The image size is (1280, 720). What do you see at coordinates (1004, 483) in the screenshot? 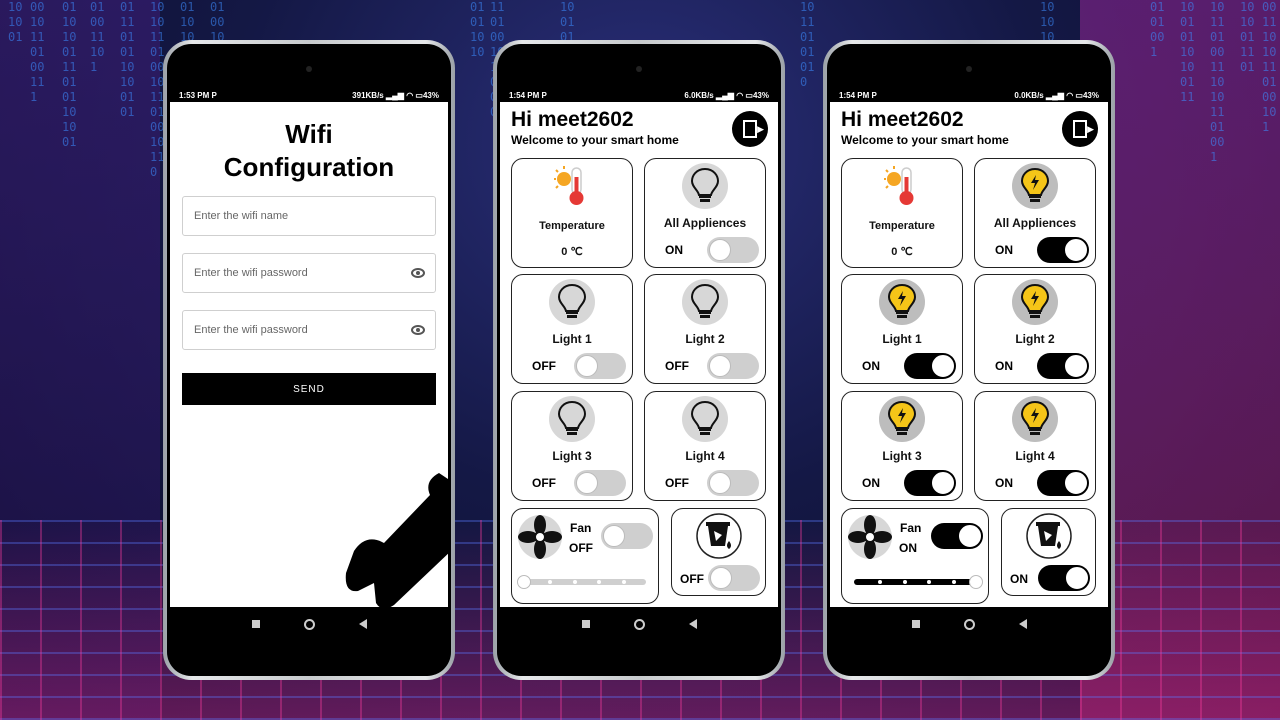
I see `light-4-state: ON` at bounding box center [1004, 483].